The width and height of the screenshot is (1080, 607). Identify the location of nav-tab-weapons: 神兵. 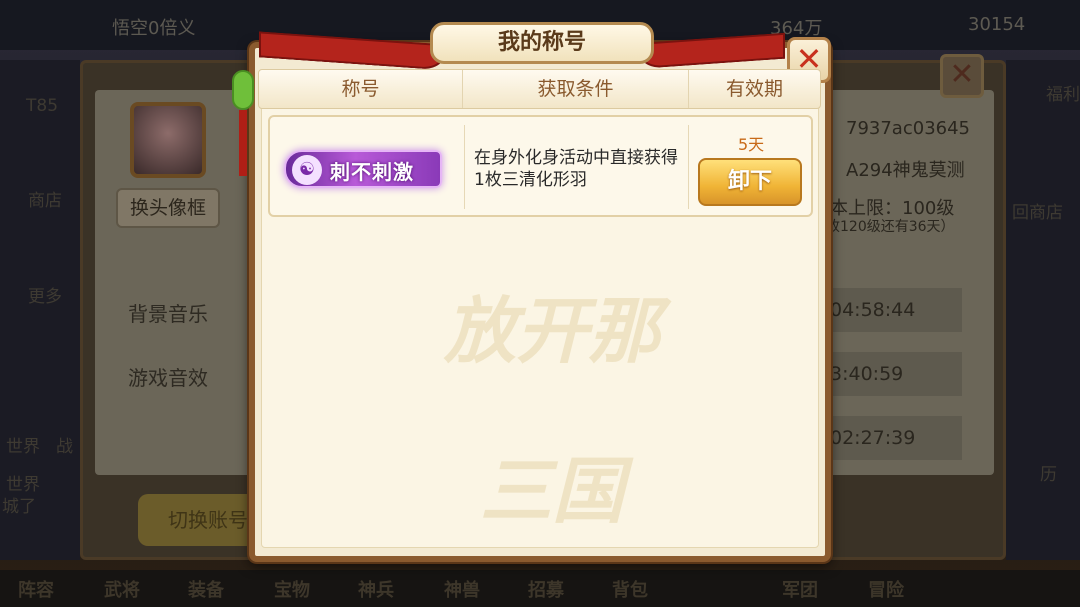
(376, 590).